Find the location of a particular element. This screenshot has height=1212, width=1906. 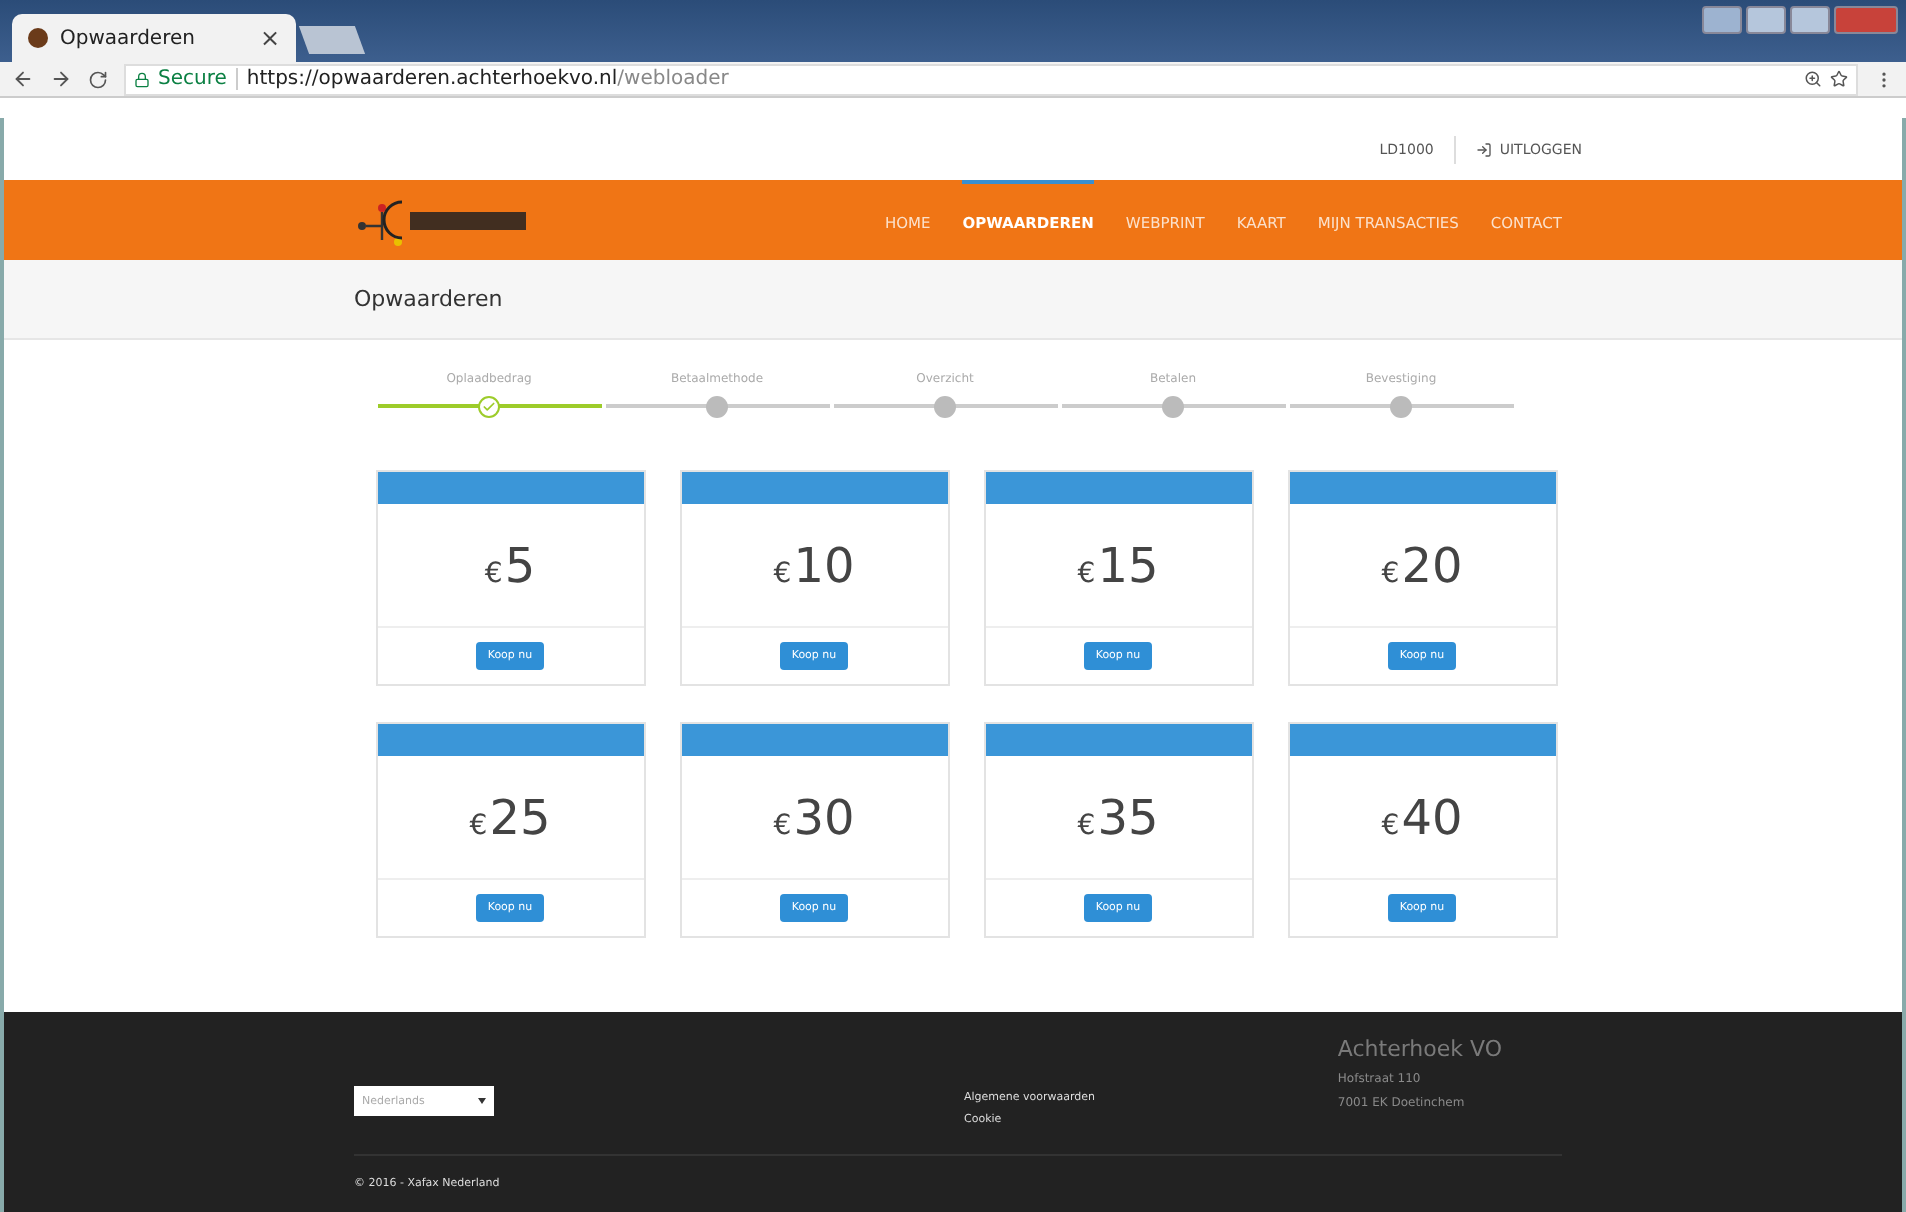

logout-icon is located at coordinates (1483, 149).